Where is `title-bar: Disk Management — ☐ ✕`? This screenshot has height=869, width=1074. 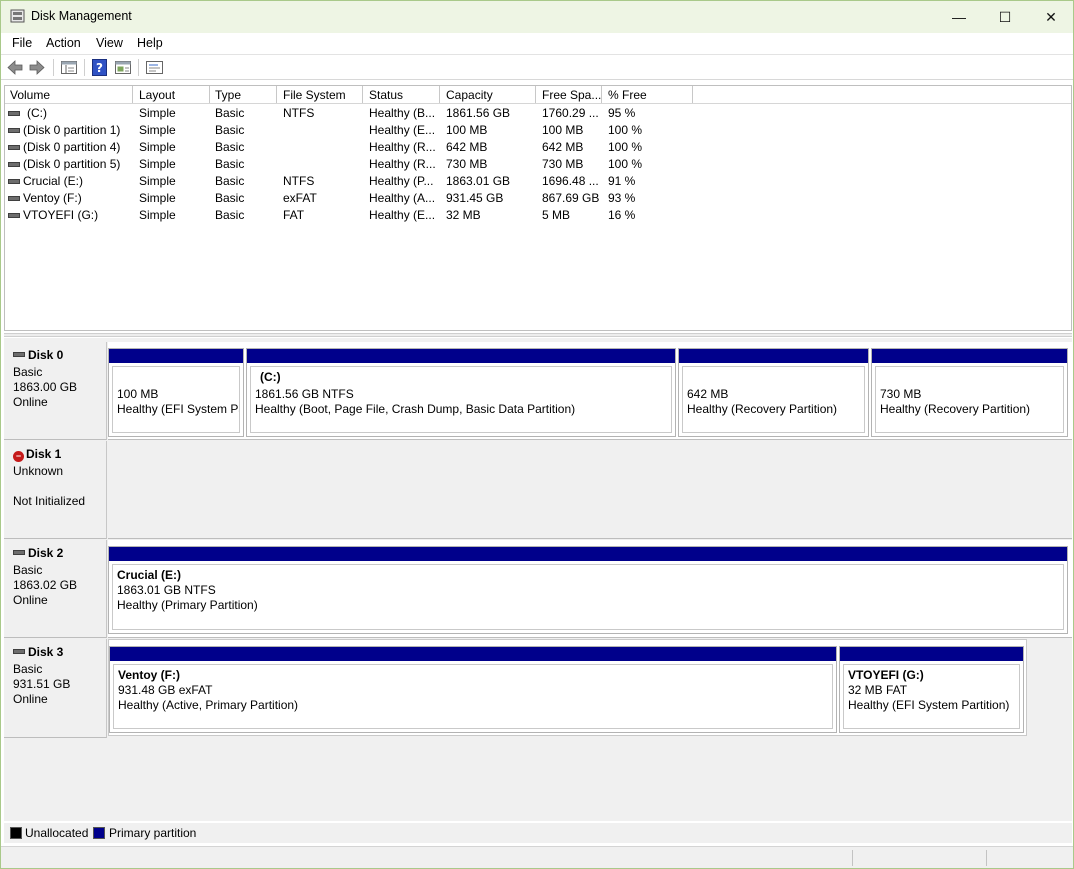
title-bar: Disk Management — ☐ ✕ is located at coordinates (537, 17).